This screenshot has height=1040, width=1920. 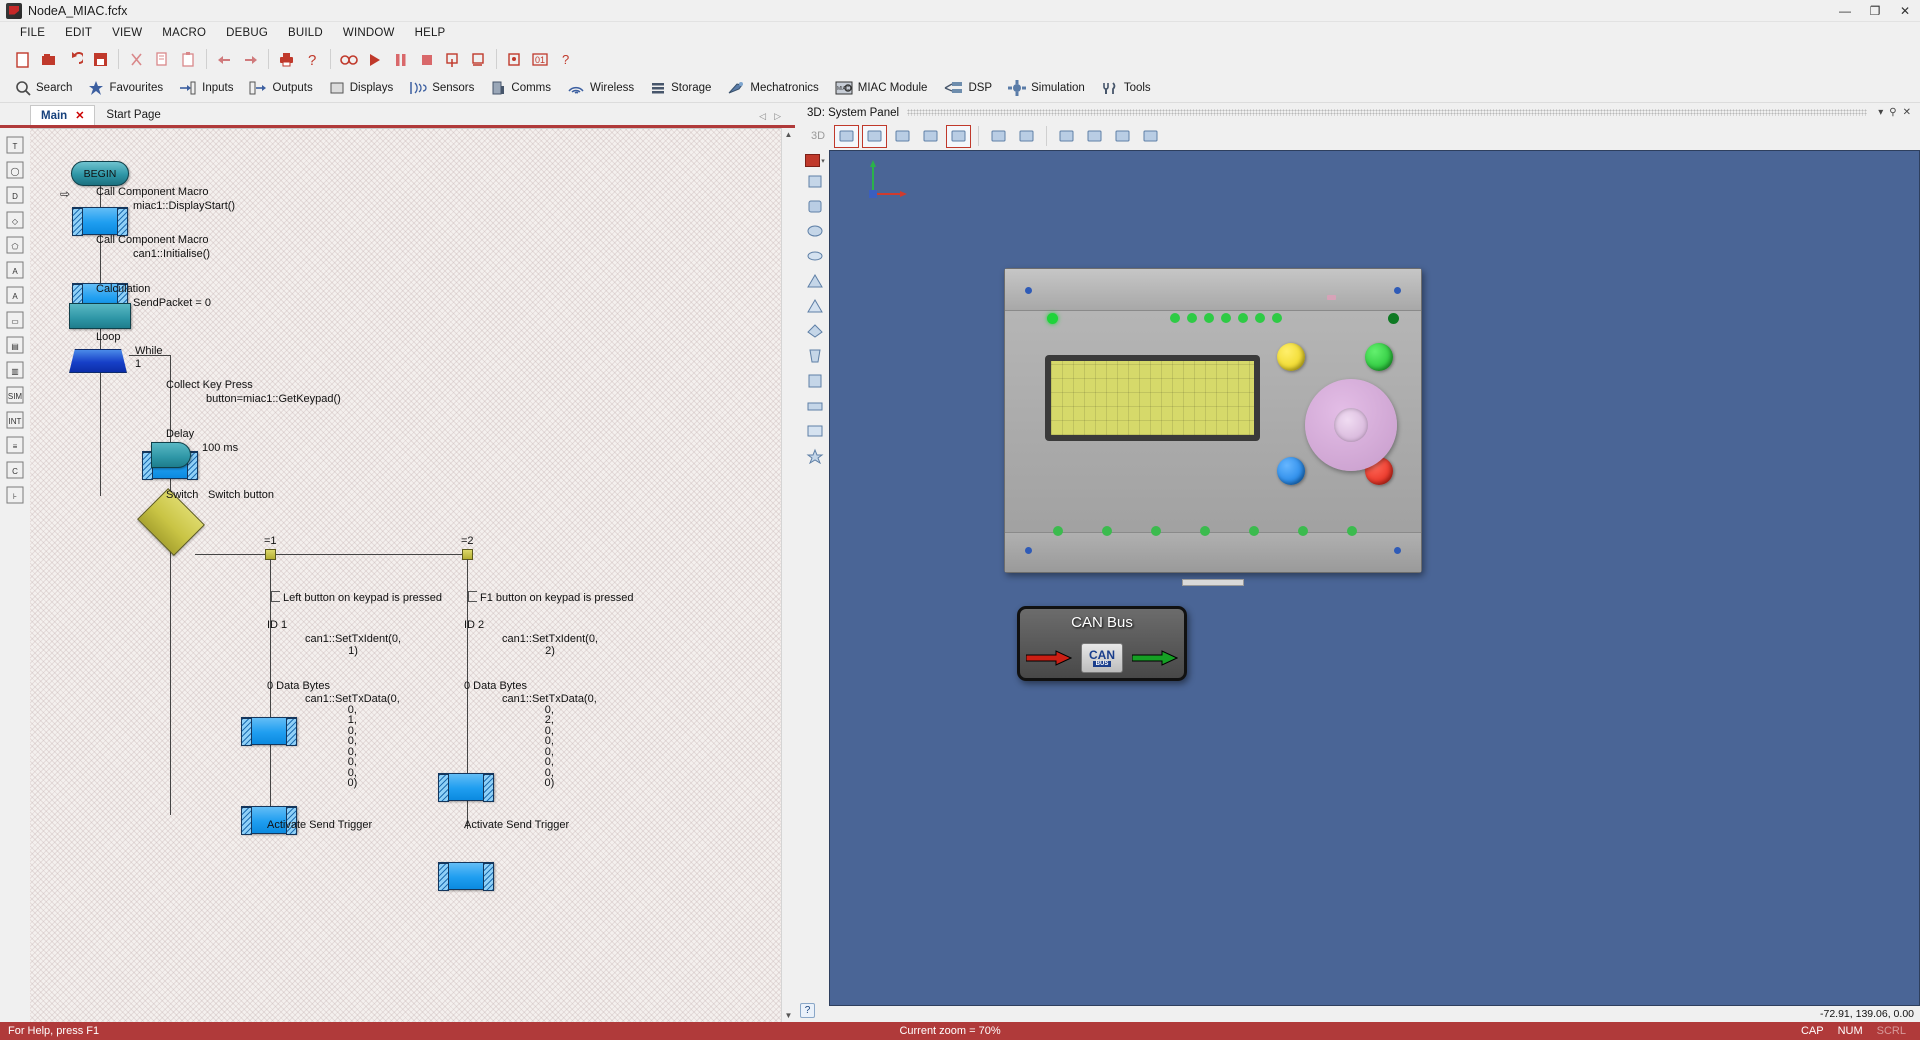 What do you see at coordinates (63, 115) in the screenshot?
I see `tab-main: Main ✕` at bounding box center [63, 115].